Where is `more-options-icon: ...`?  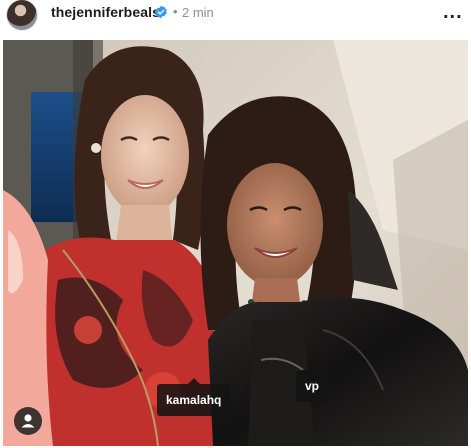 more-options-icon: ... is located at coordinates (453, 12).